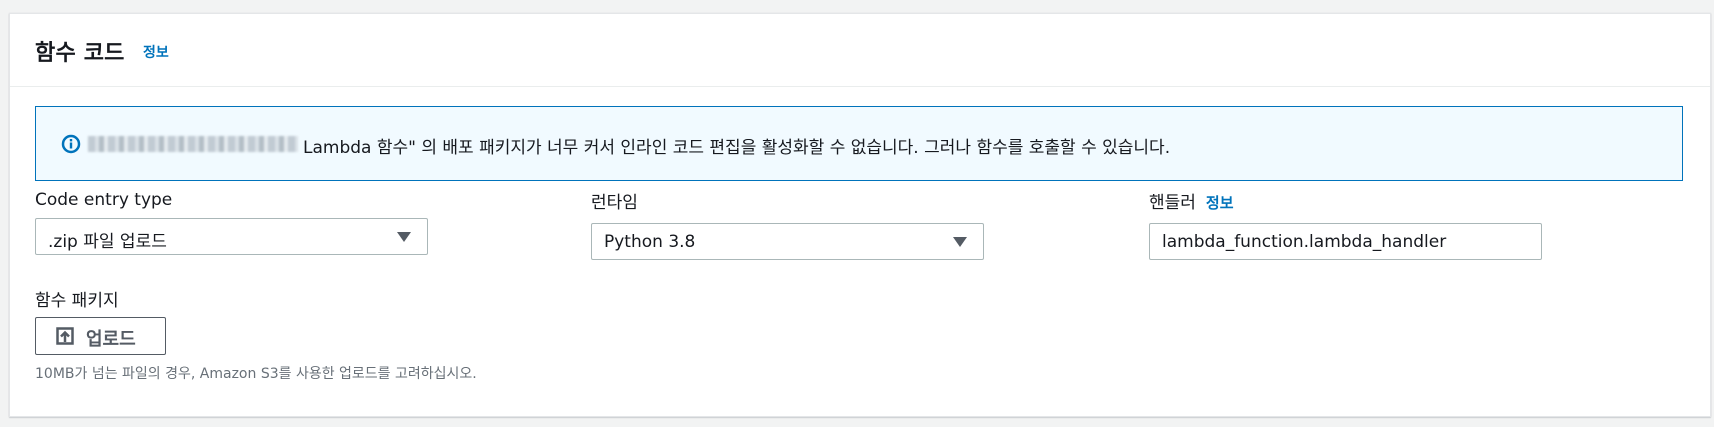  I want to click on function-package-label: 함수 패키지, so click(77, 301).